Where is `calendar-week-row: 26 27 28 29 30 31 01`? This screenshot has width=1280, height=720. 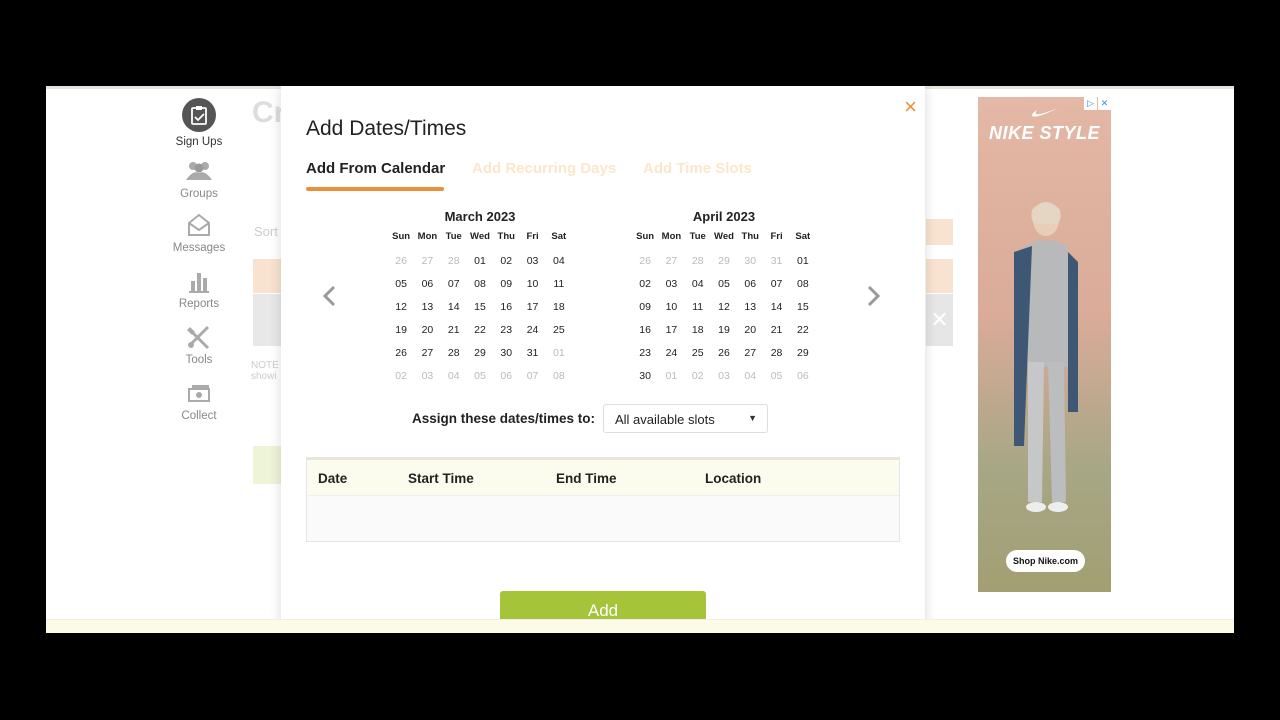 calendar-week-row: 26 27 28 29 30 31 01 is located at coordinates (480, 352).